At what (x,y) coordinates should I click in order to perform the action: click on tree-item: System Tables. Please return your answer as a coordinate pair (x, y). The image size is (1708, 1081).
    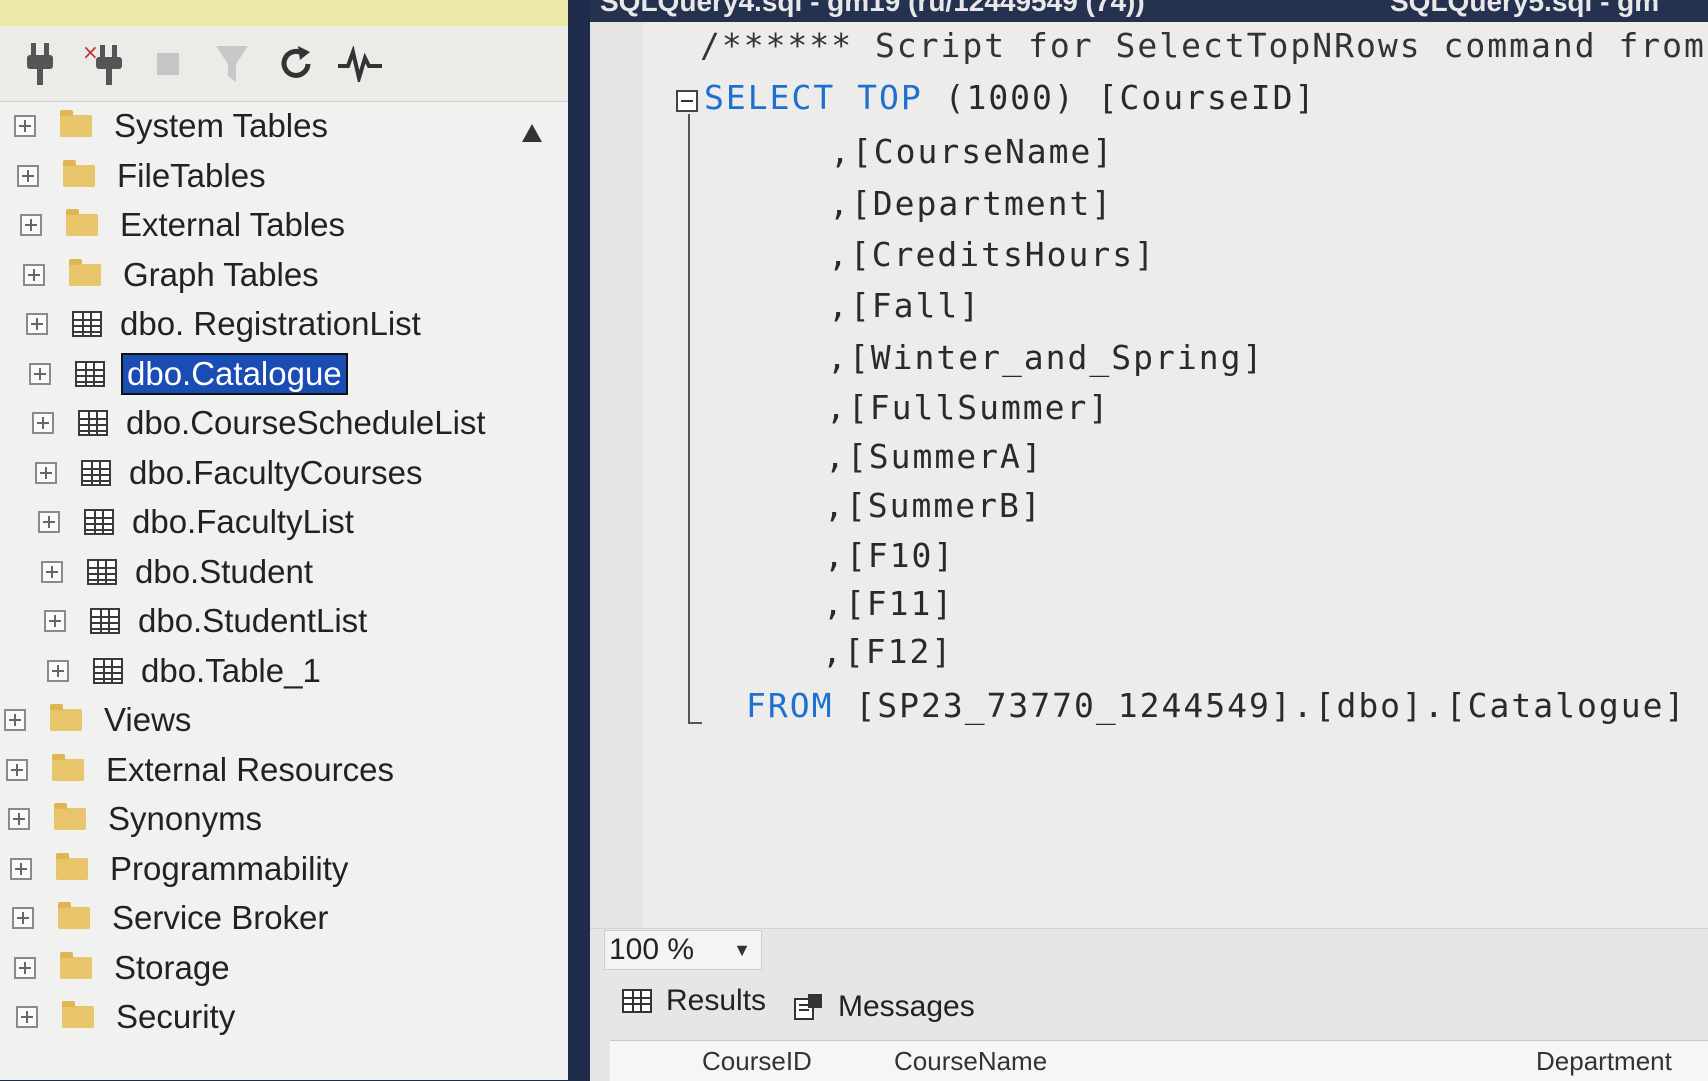
    Looking at the image, I should click on (171, 126).